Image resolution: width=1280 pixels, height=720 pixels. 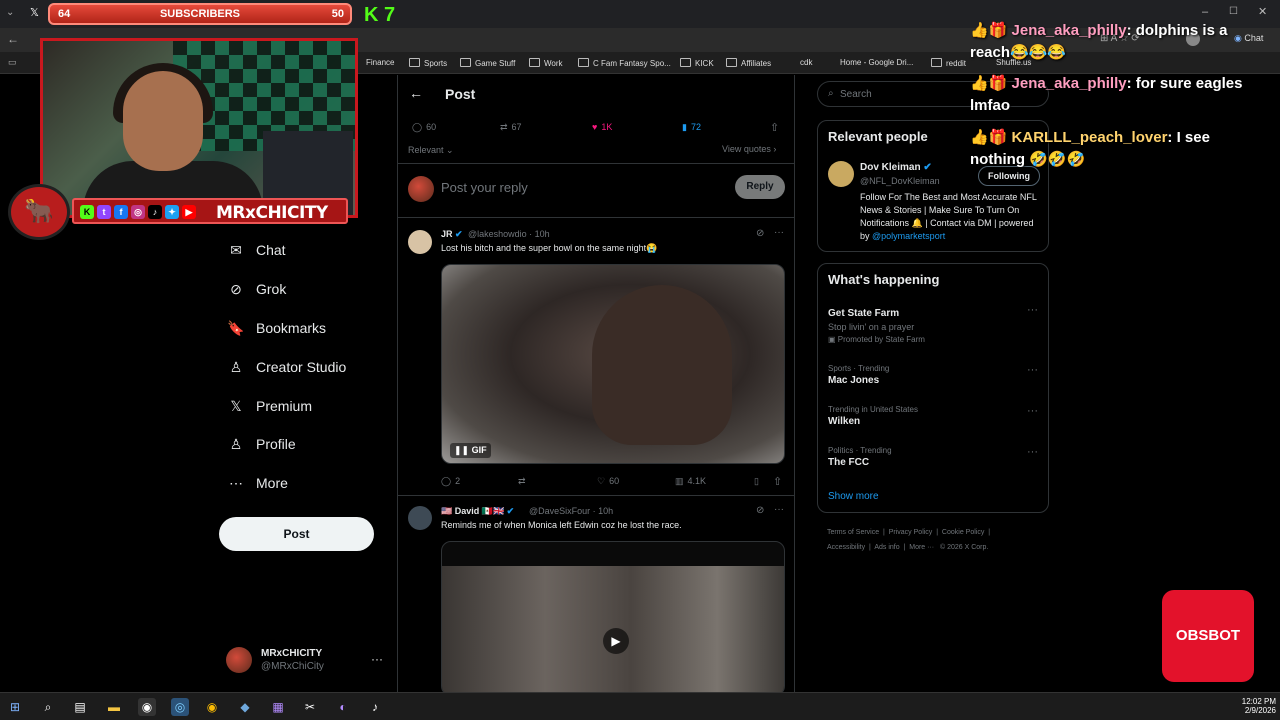 I want to click on bookmark-game-stuff: Game Stuff, so click(x=487, y=63).